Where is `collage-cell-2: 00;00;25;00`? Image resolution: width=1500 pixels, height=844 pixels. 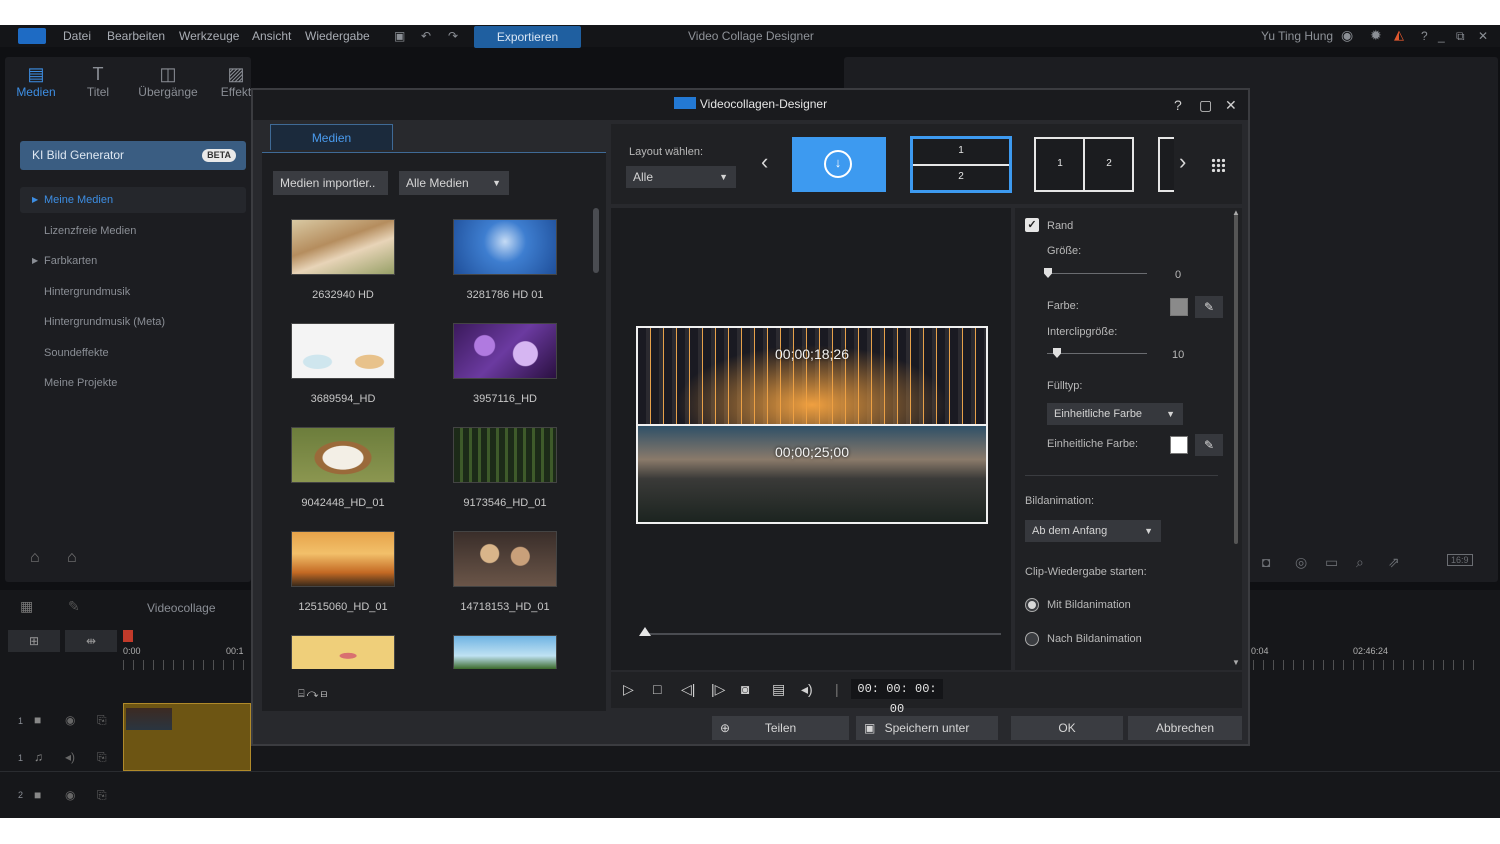 collage-cell-2: 00;00;25;00 is located at coordinates (812, 474).